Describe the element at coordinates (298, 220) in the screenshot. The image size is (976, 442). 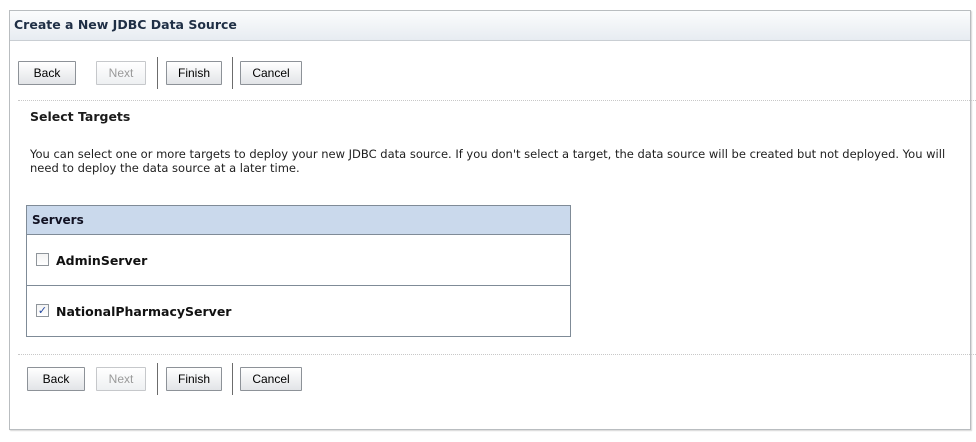
I see `servers-table-header: Servers` at that location.